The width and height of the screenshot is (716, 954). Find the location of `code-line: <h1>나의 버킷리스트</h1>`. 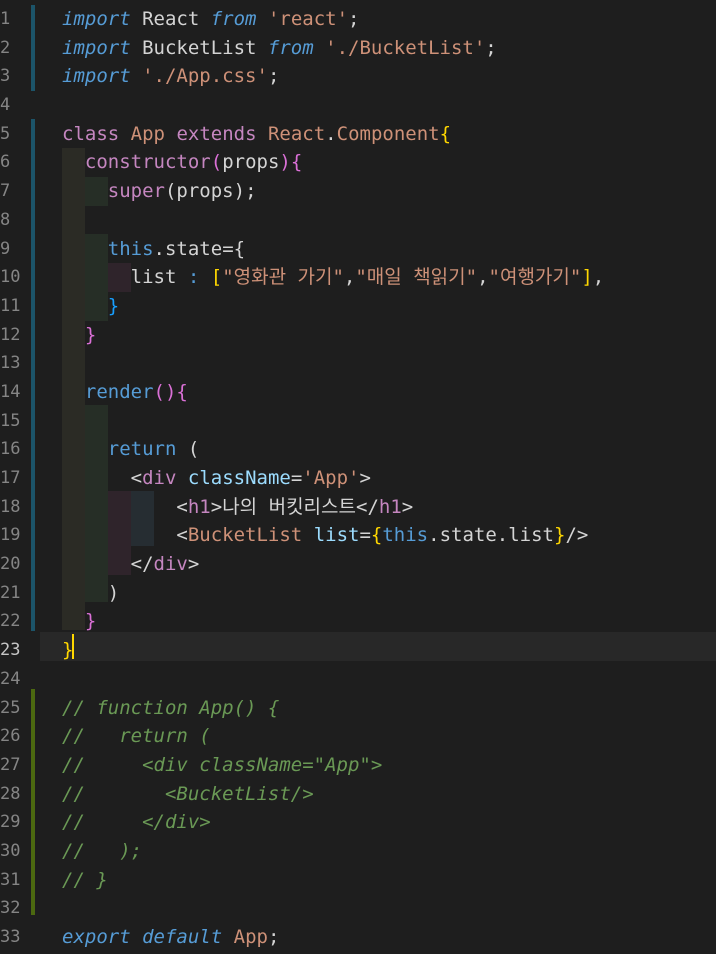

code-line: <h1>나의 버킷리스트</h1> is located at coordinates (389, 507).